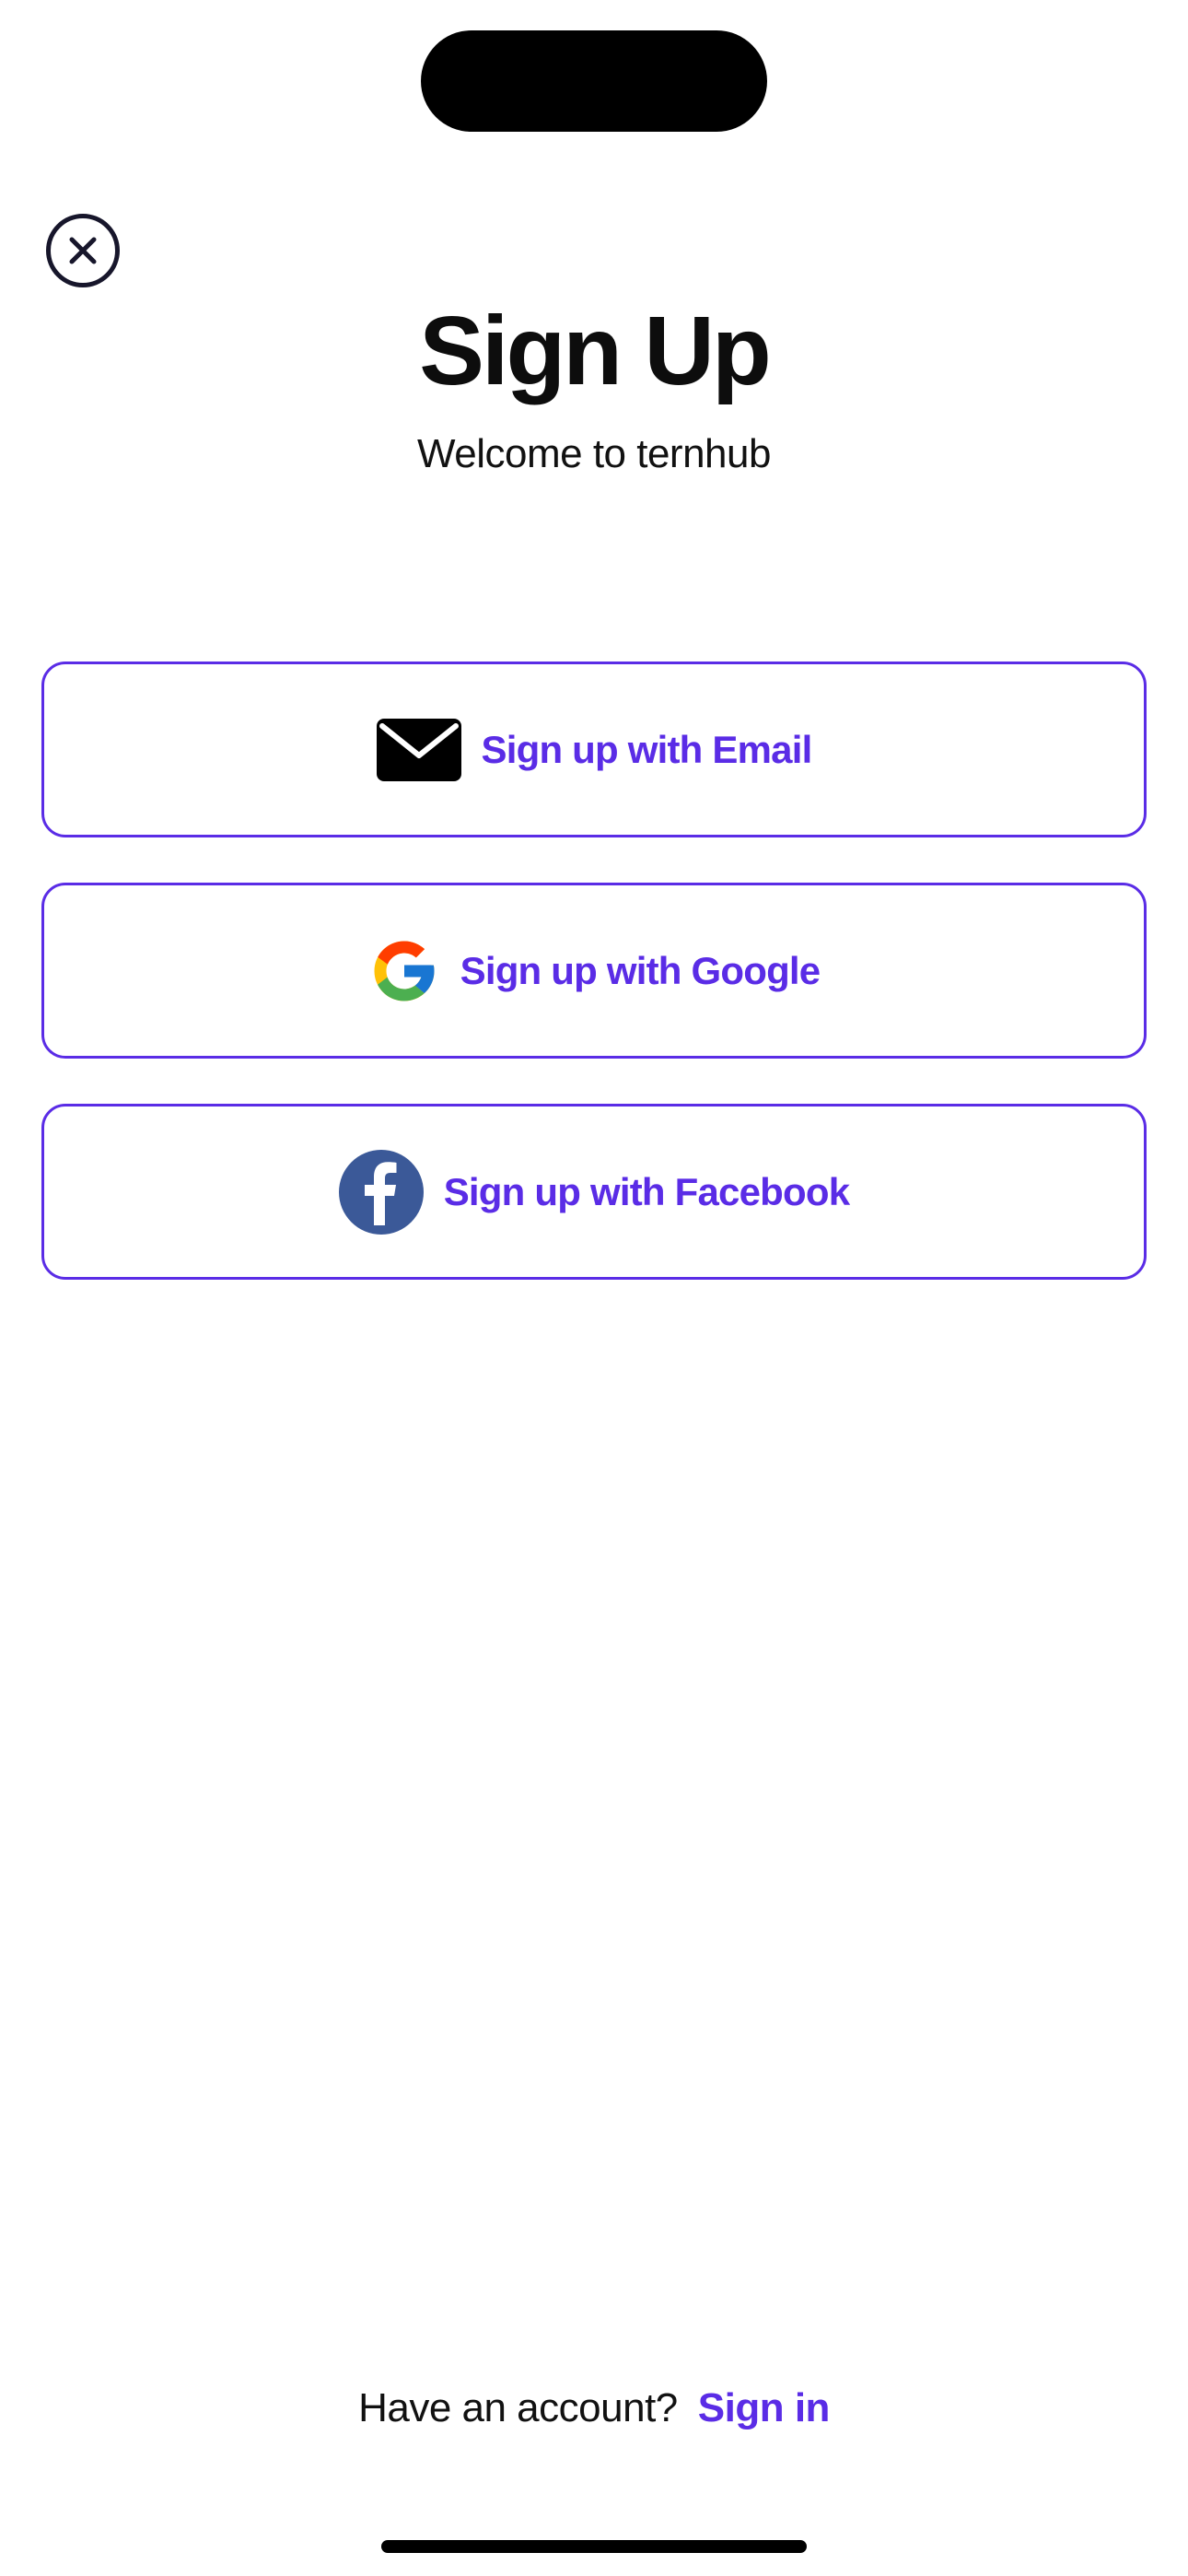  I want to click on sign-up-email-button: Sign up with Email, so click(594, 749).